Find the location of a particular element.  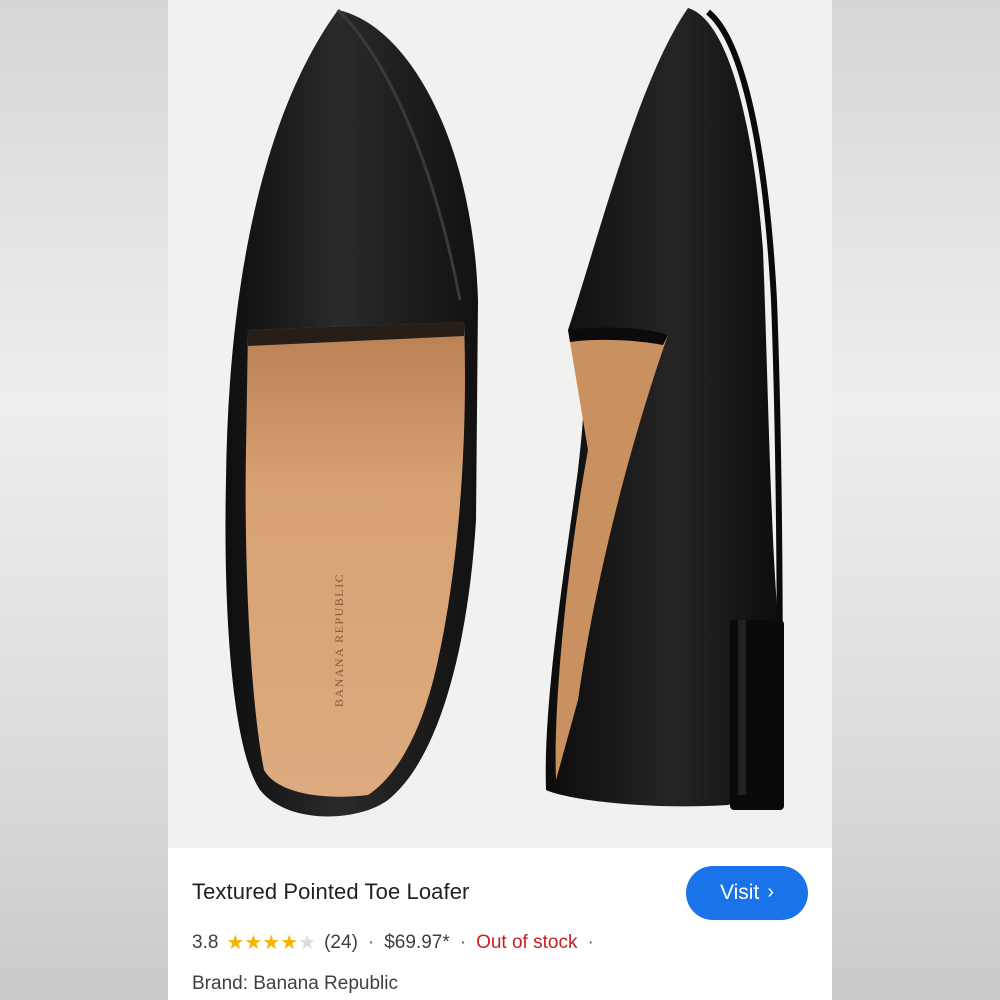

visit-button: Visit › is located at coordinates (747, 893).